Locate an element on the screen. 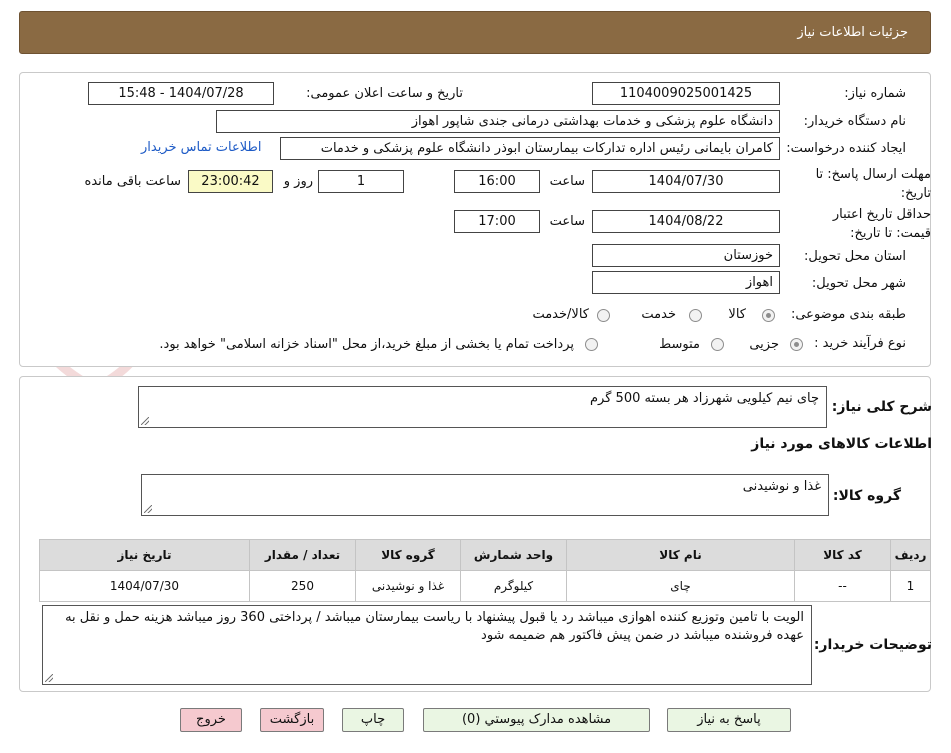 This screenshot has width=951, height=753. col-unit: واحد شمارش is located at coordinates (513, 555).